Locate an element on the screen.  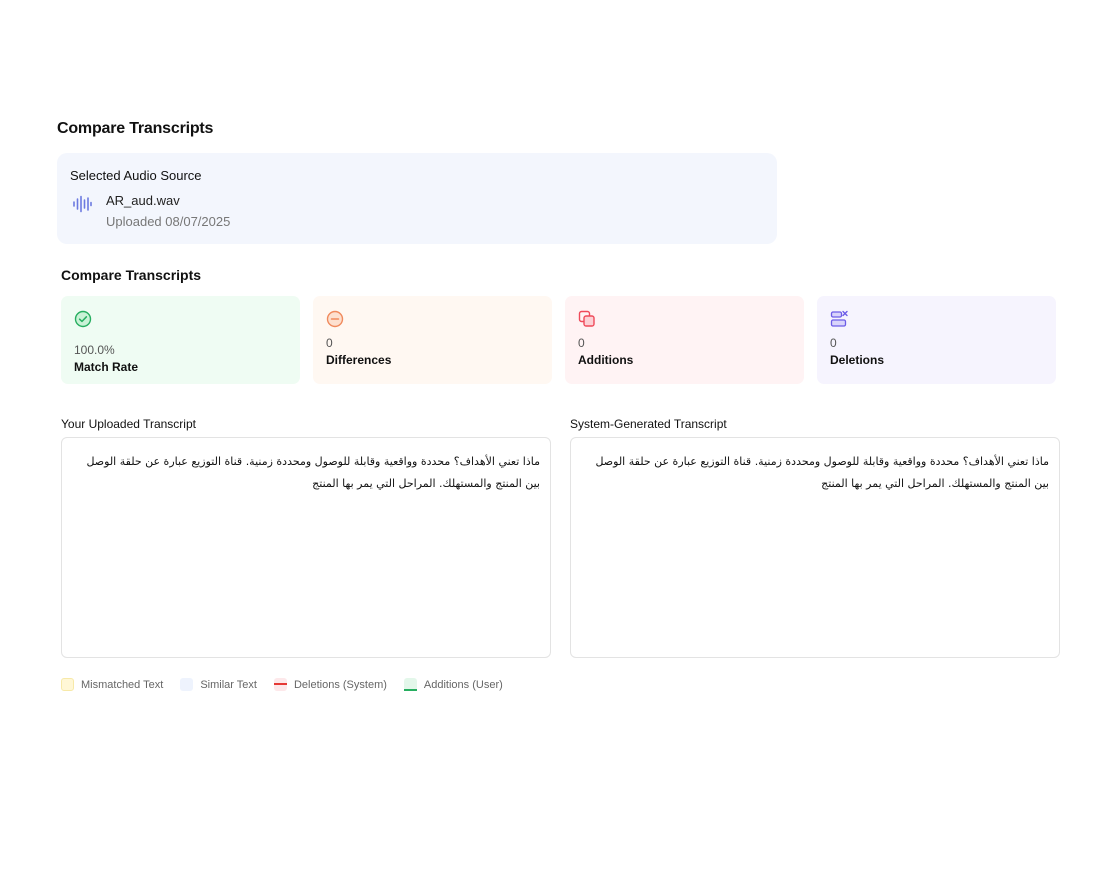
legend-label-mismatched: Mismatched Text is located at coordinates (122, 684).